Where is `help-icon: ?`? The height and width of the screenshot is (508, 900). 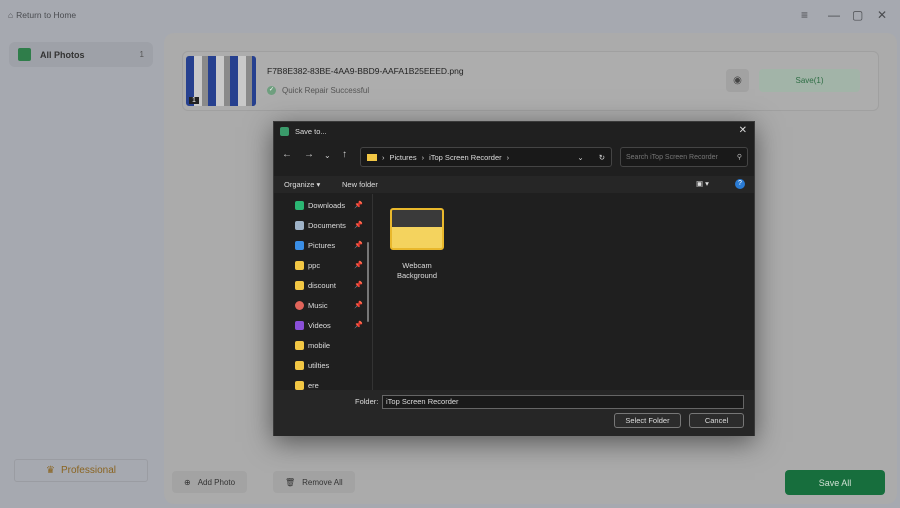
help-icon: ? is located at coordinates (740, 184).